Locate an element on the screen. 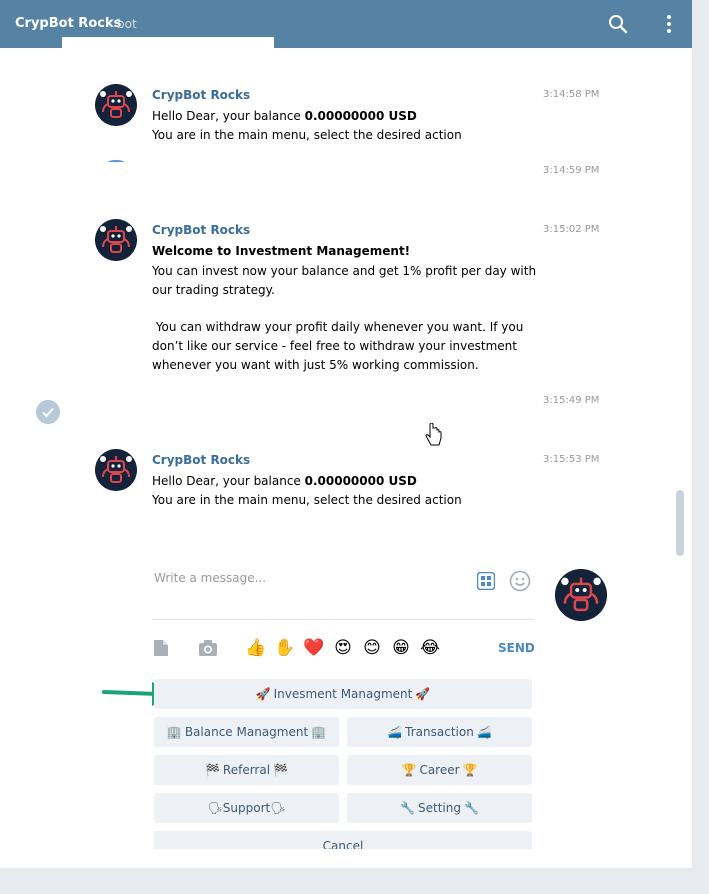 The width and height of the screenshot is (709, 894). button-label: Referral is located at coordinates (246, 770).